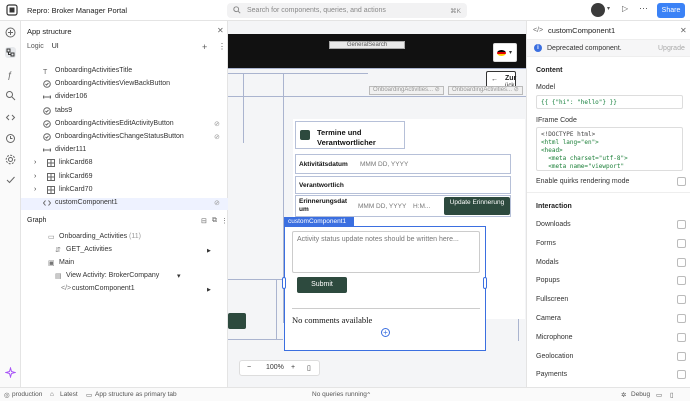  Describe the element at coordinates (27, 394) in the screenshot. I see `environment-label: production` at that location.